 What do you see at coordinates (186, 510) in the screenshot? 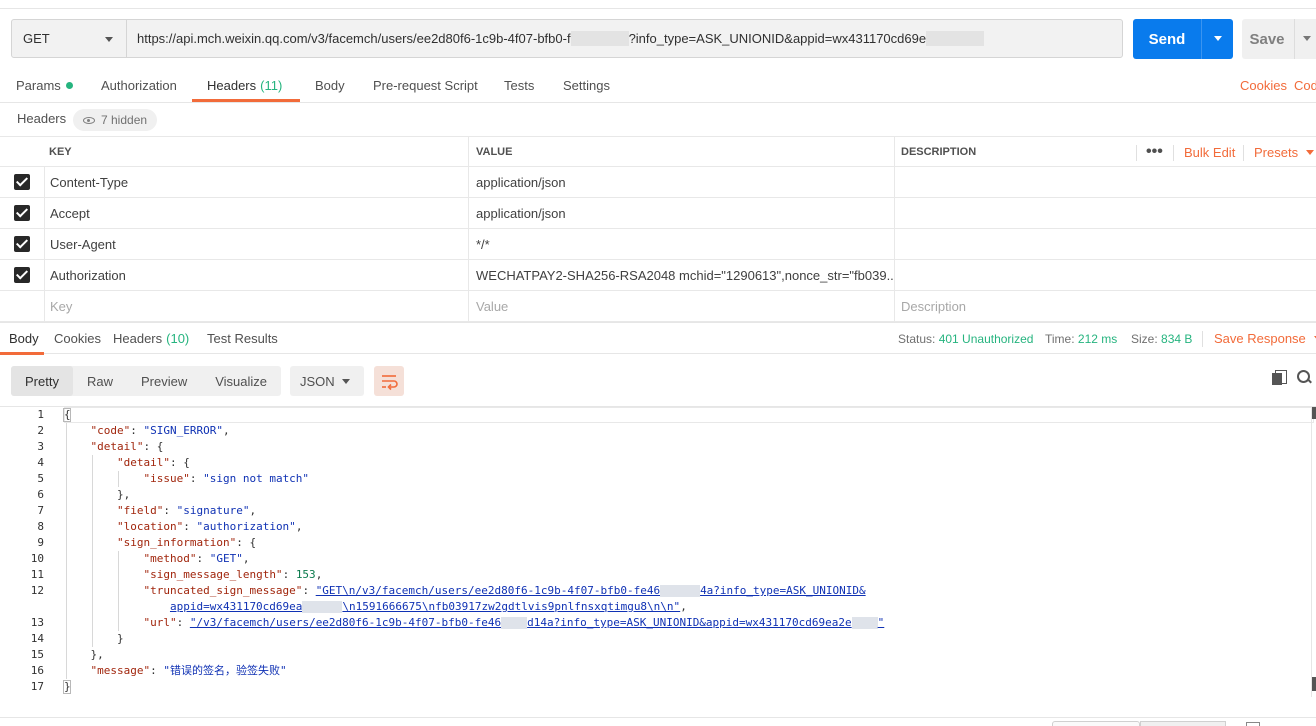
I see `code-line: "field": "signature",` at bounding box center [186, 510].